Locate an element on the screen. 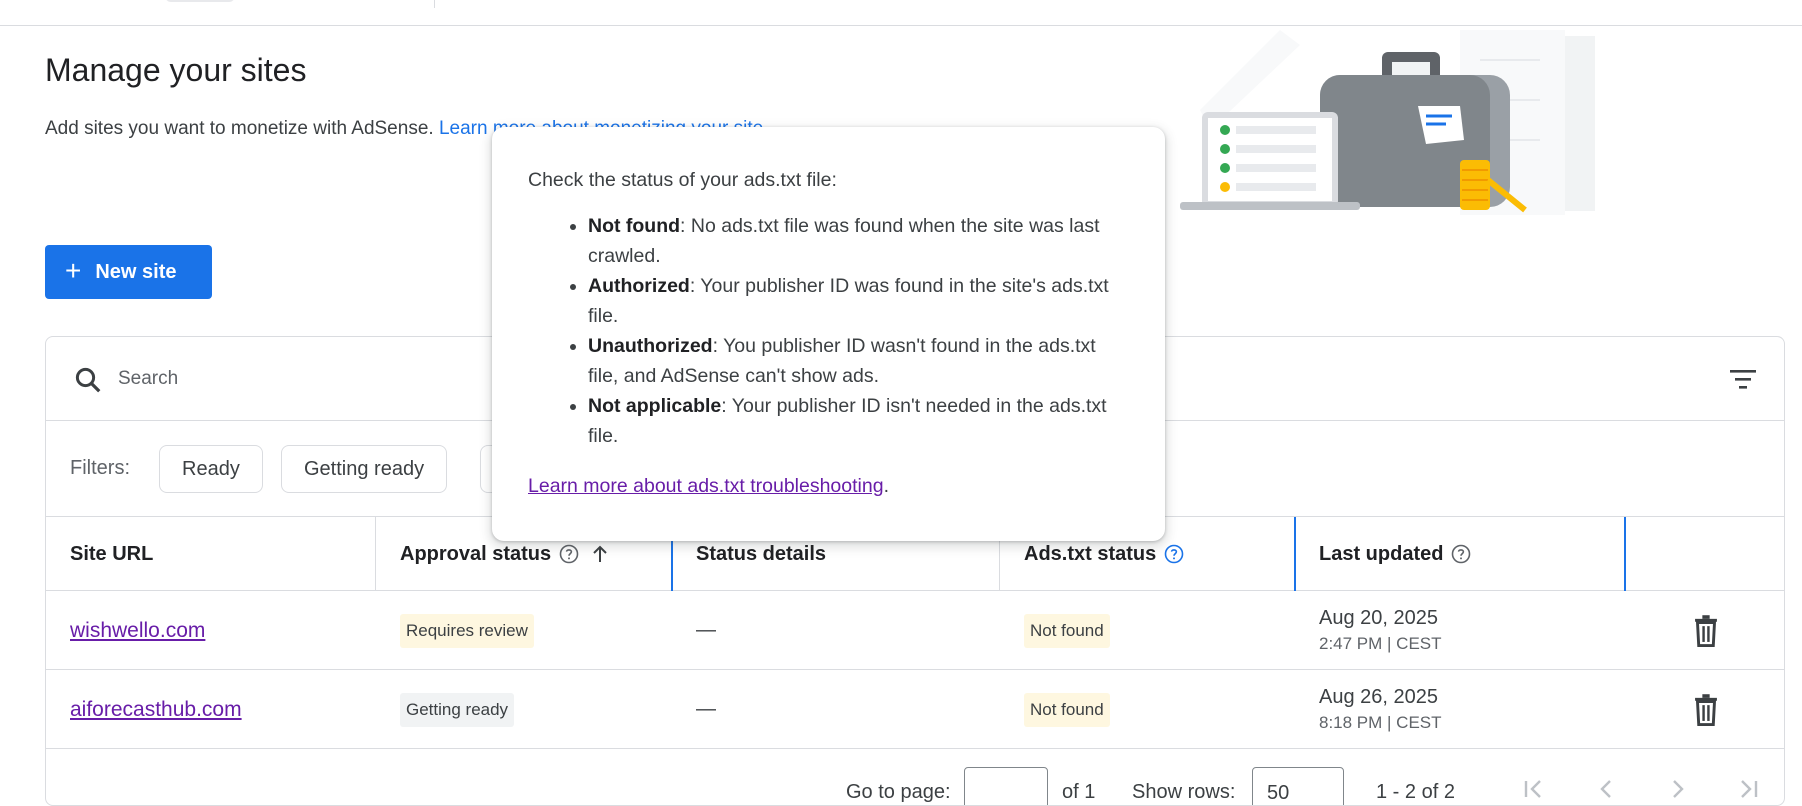 The image size is (1802, 806). filter-chip-getting-ready: Getting ready is located at coordinates (364, 469).